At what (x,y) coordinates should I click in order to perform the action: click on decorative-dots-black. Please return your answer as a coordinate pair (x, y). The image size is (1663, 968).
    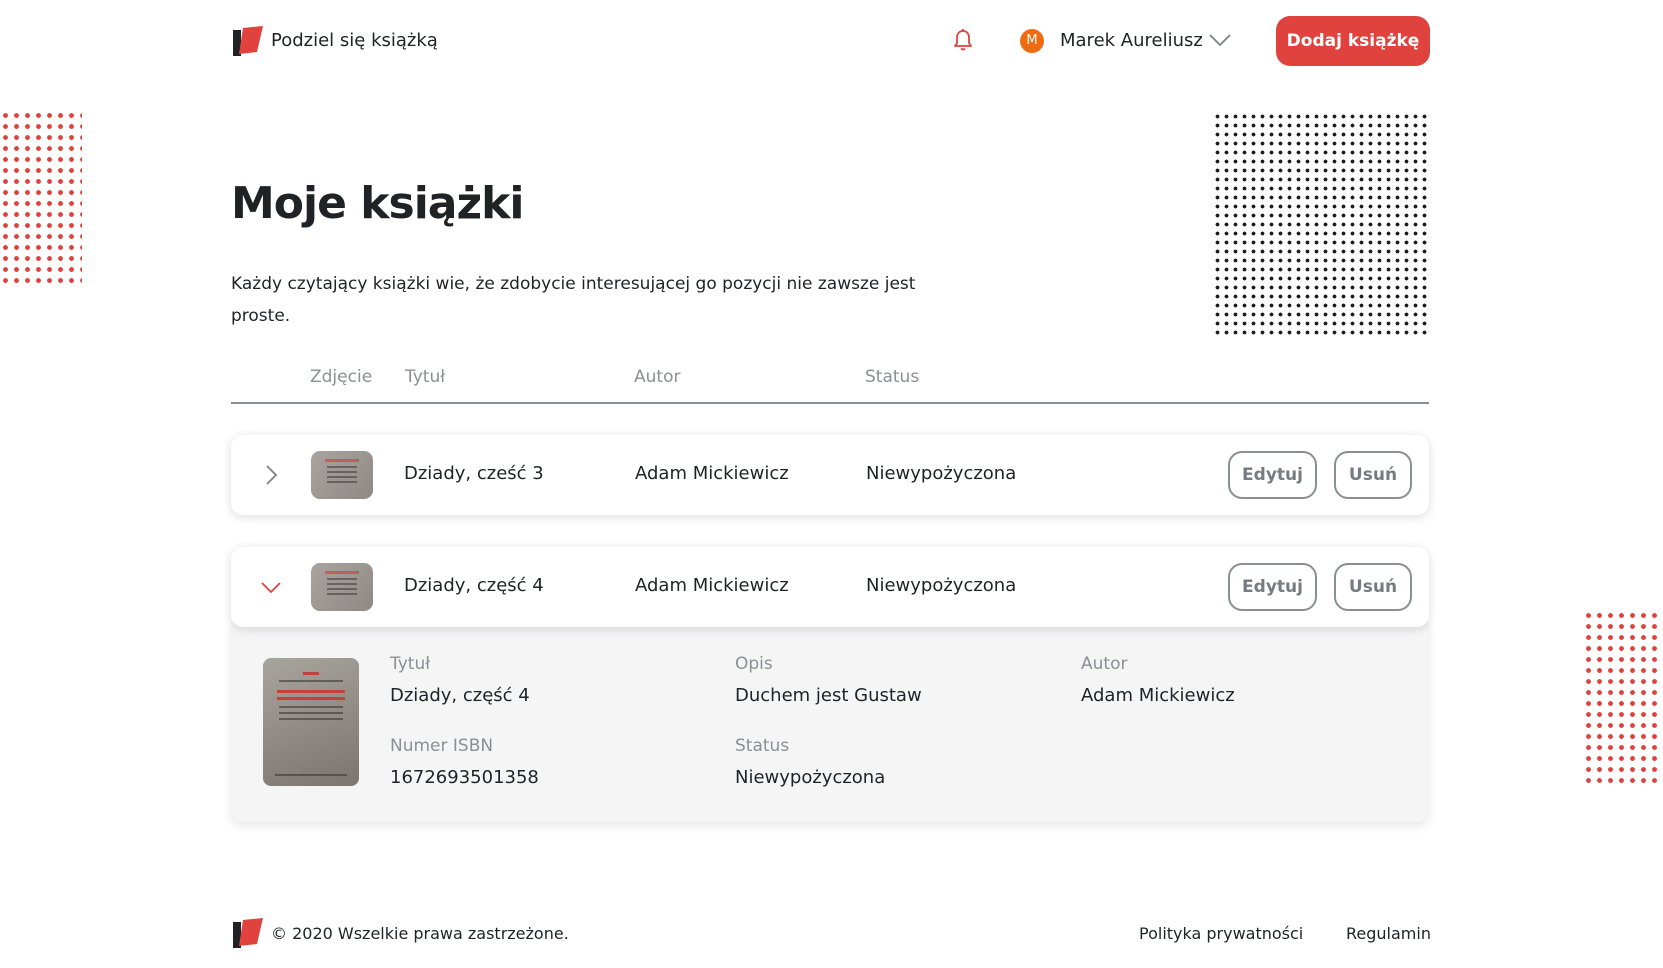
    Looking at the image, I should click on (1322, 224).